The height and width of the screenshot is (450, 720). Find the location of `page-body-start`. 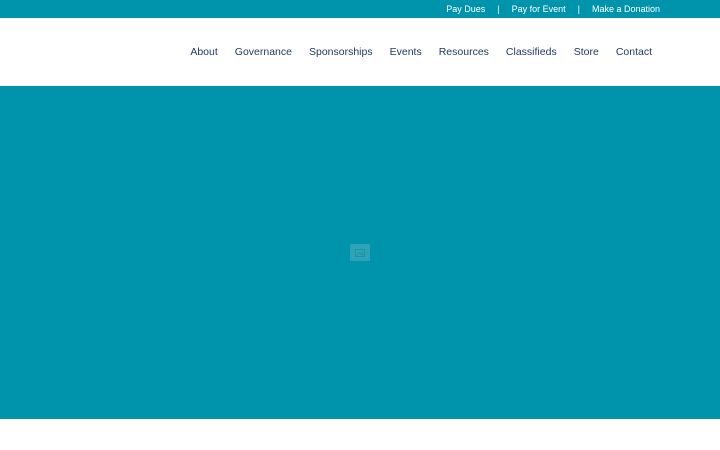

page-body-start is located at coordinates (360, 434).